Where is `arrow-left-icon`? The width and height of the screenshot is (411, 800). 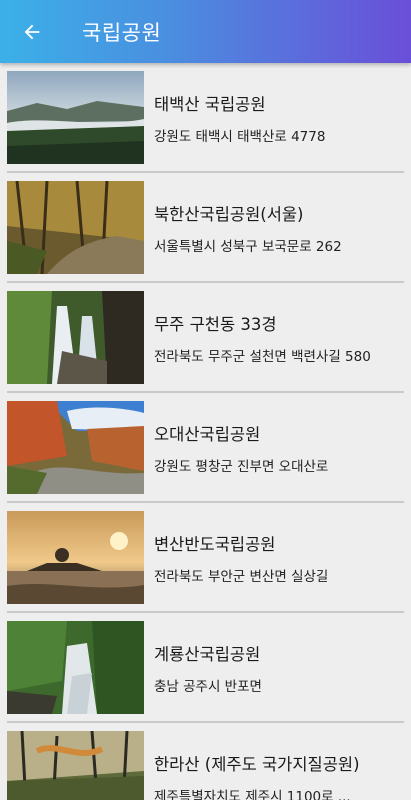 arrow-left-icon is located at coordinates (32, 31).